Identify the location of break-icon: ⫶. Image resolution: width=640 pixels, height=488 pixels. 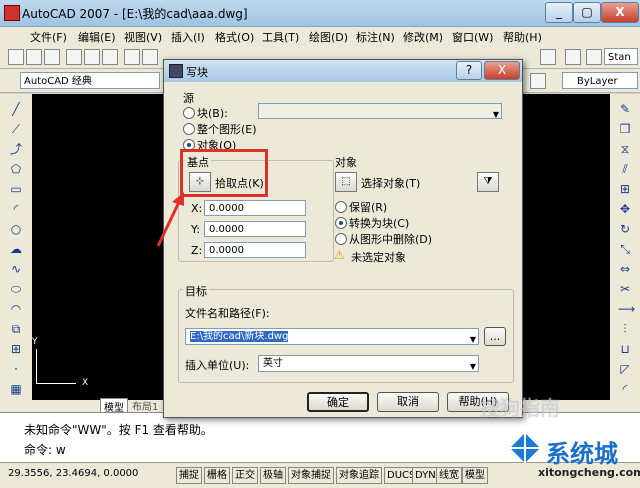
(625, 329).